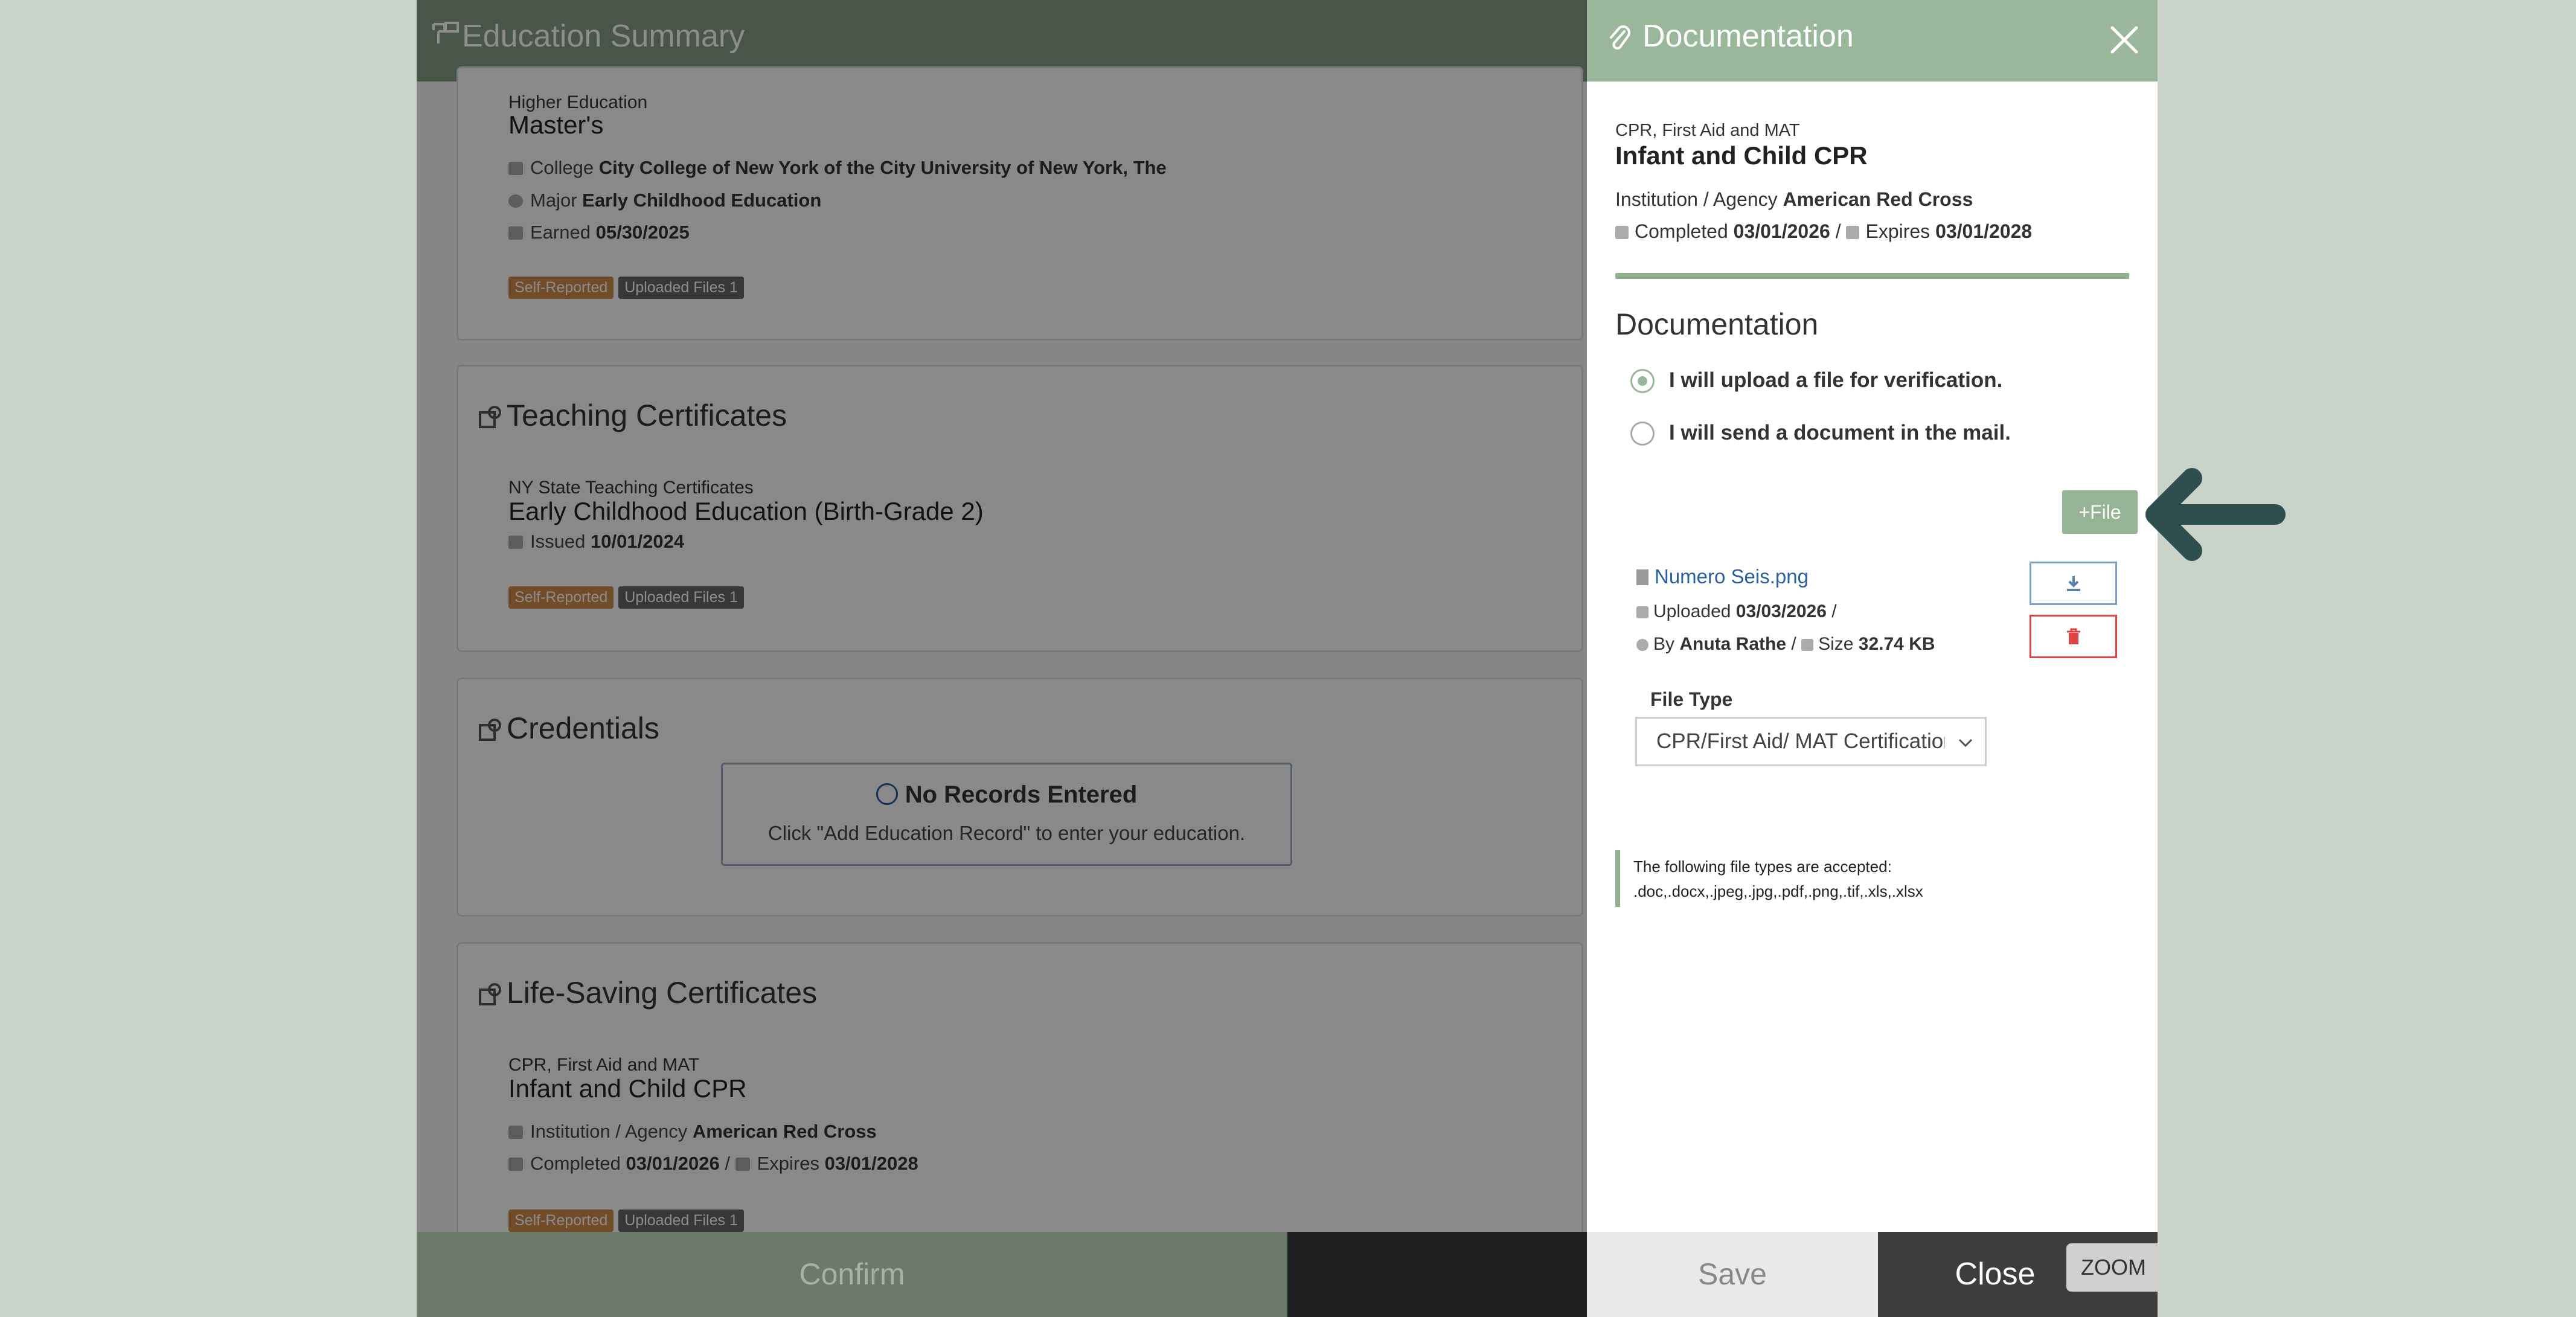  Describe the element at coordinates (1785, 644) in the screenshot. I see `file-owner-size-row: By Anuta Rathe / Size 32.74 KB` at that location.